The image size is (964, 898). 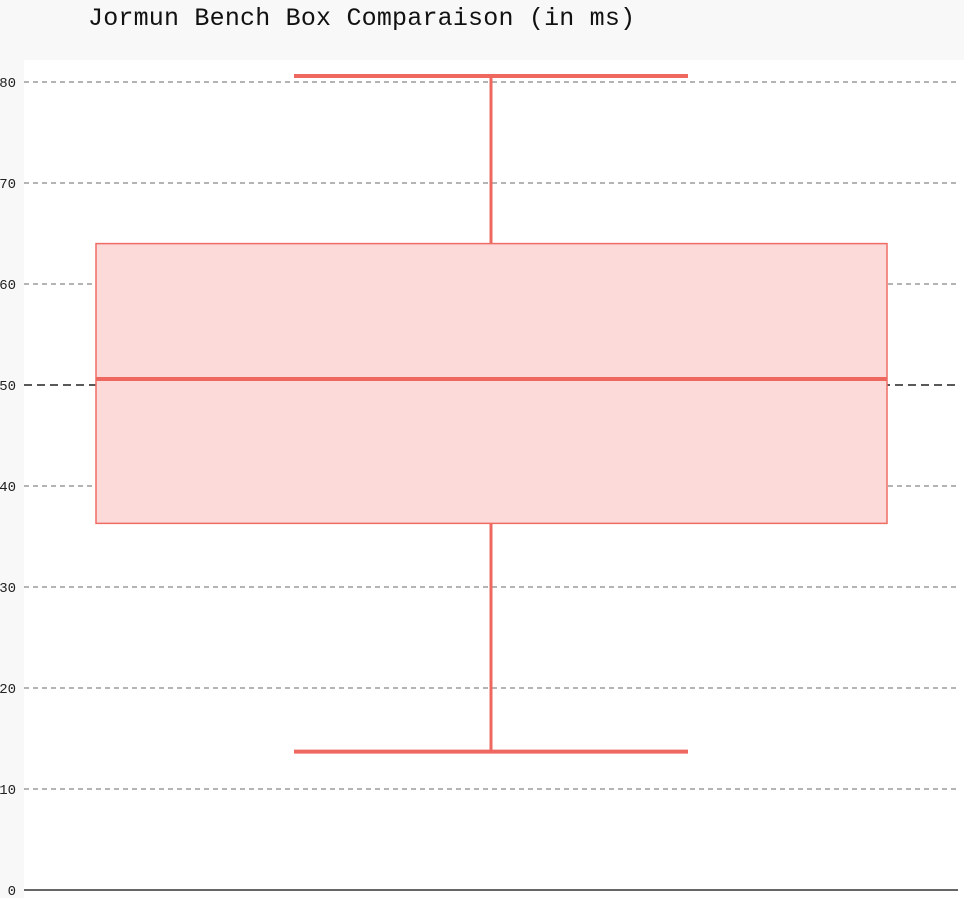 What do you see at coordinates (8, 690) in the screenshot?
I see `y-tick-label-20: 20` at bounding box center [8, 690].